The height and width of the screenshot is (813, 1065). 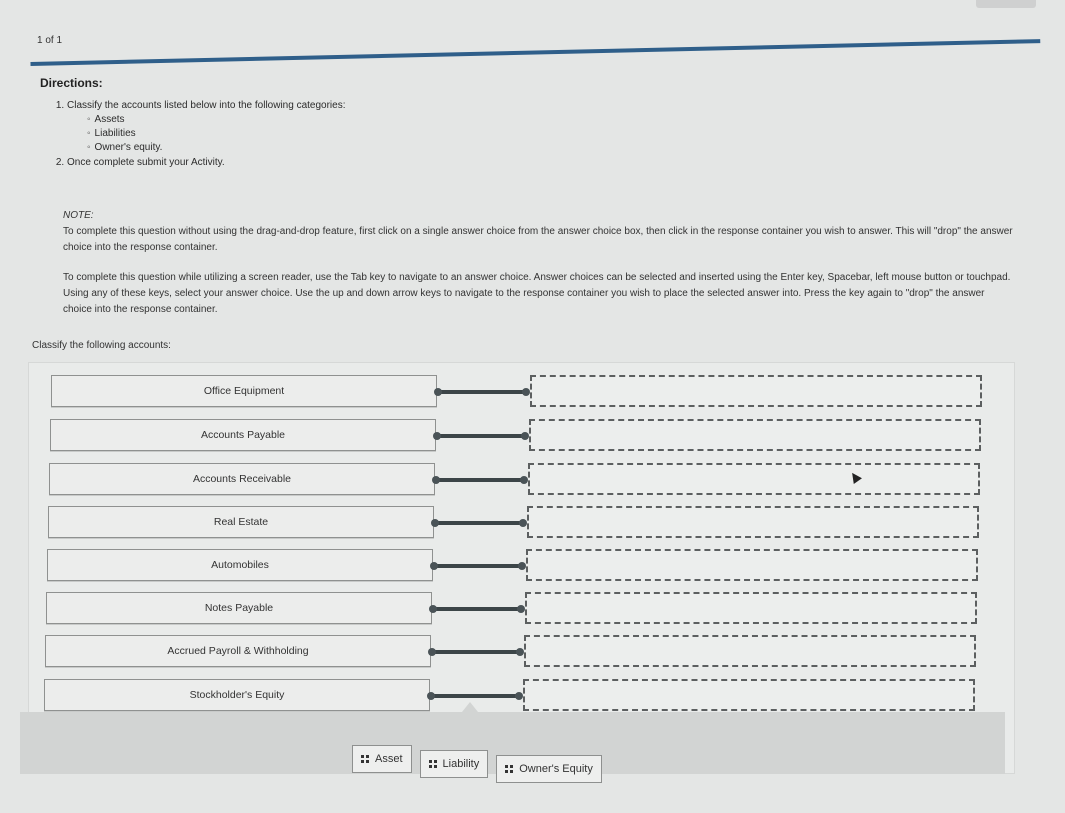 I want to click on top-tab, so click(x=1006, y=4).